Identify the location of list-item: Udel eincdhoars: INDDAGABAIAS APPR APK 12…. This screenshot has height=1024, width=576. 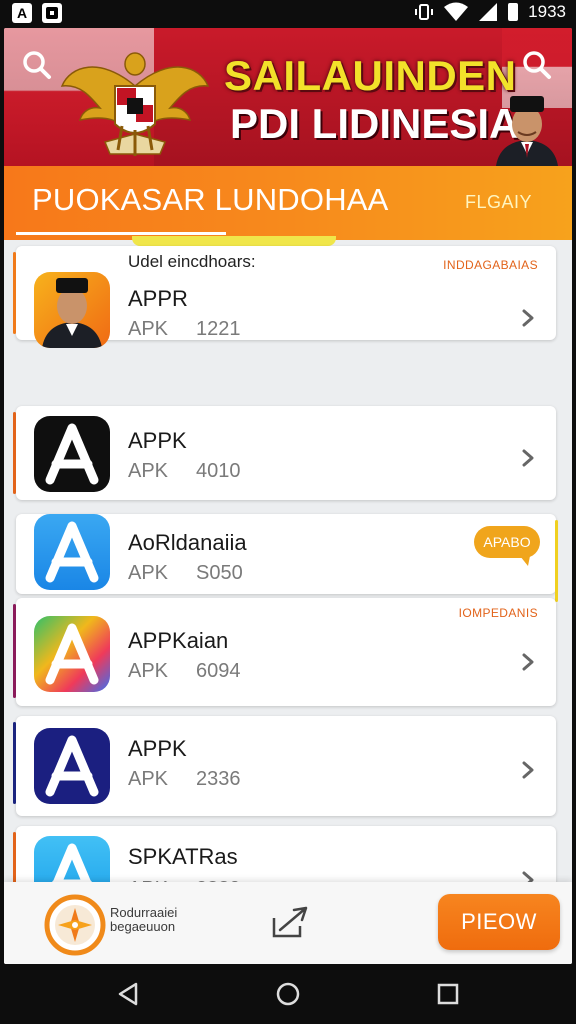
(284, 297).